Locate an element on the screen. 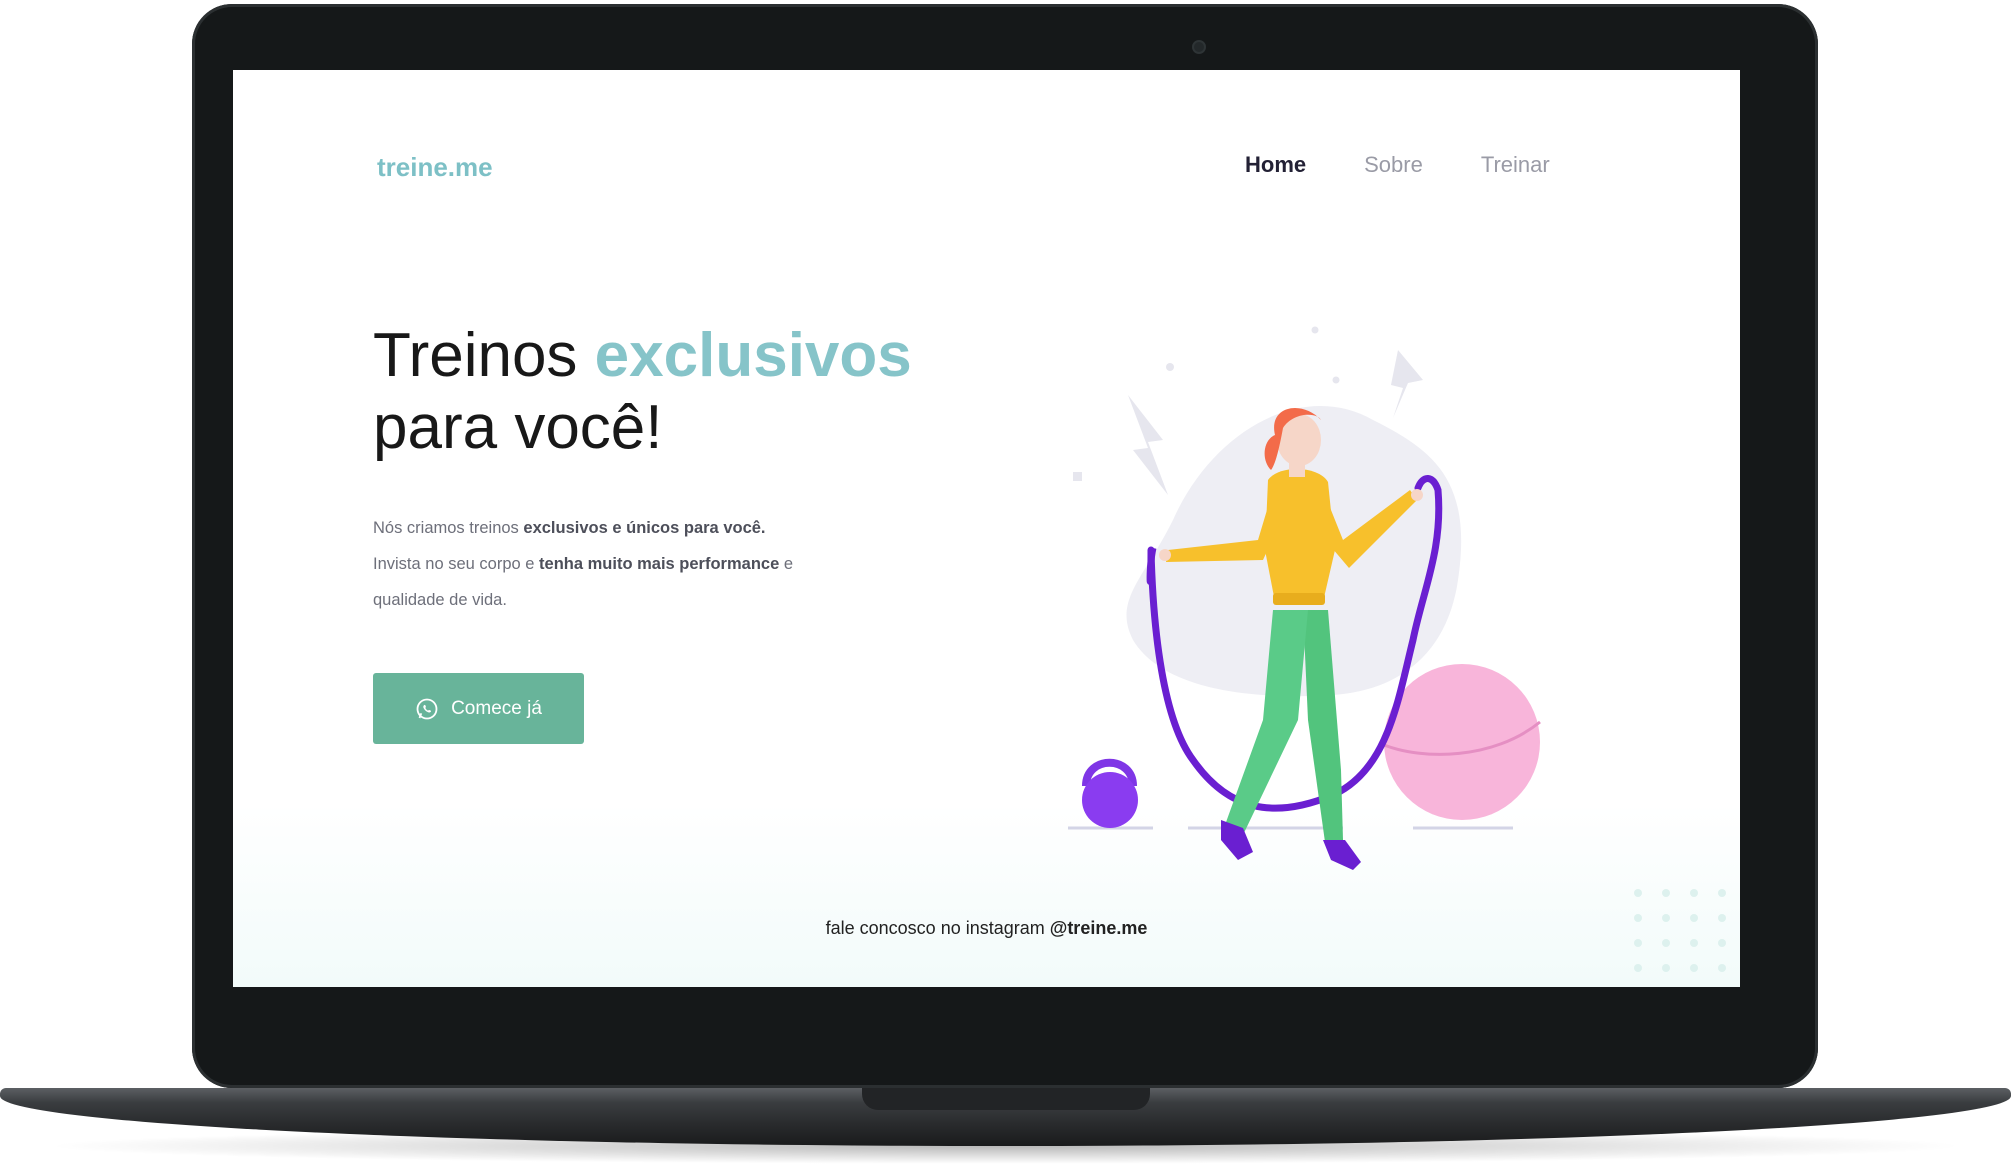 Image resolution: width=2011 pixels, height=1171 pixels. hero-text-3: qualidade de vida. is located at coordinates (440, 600).